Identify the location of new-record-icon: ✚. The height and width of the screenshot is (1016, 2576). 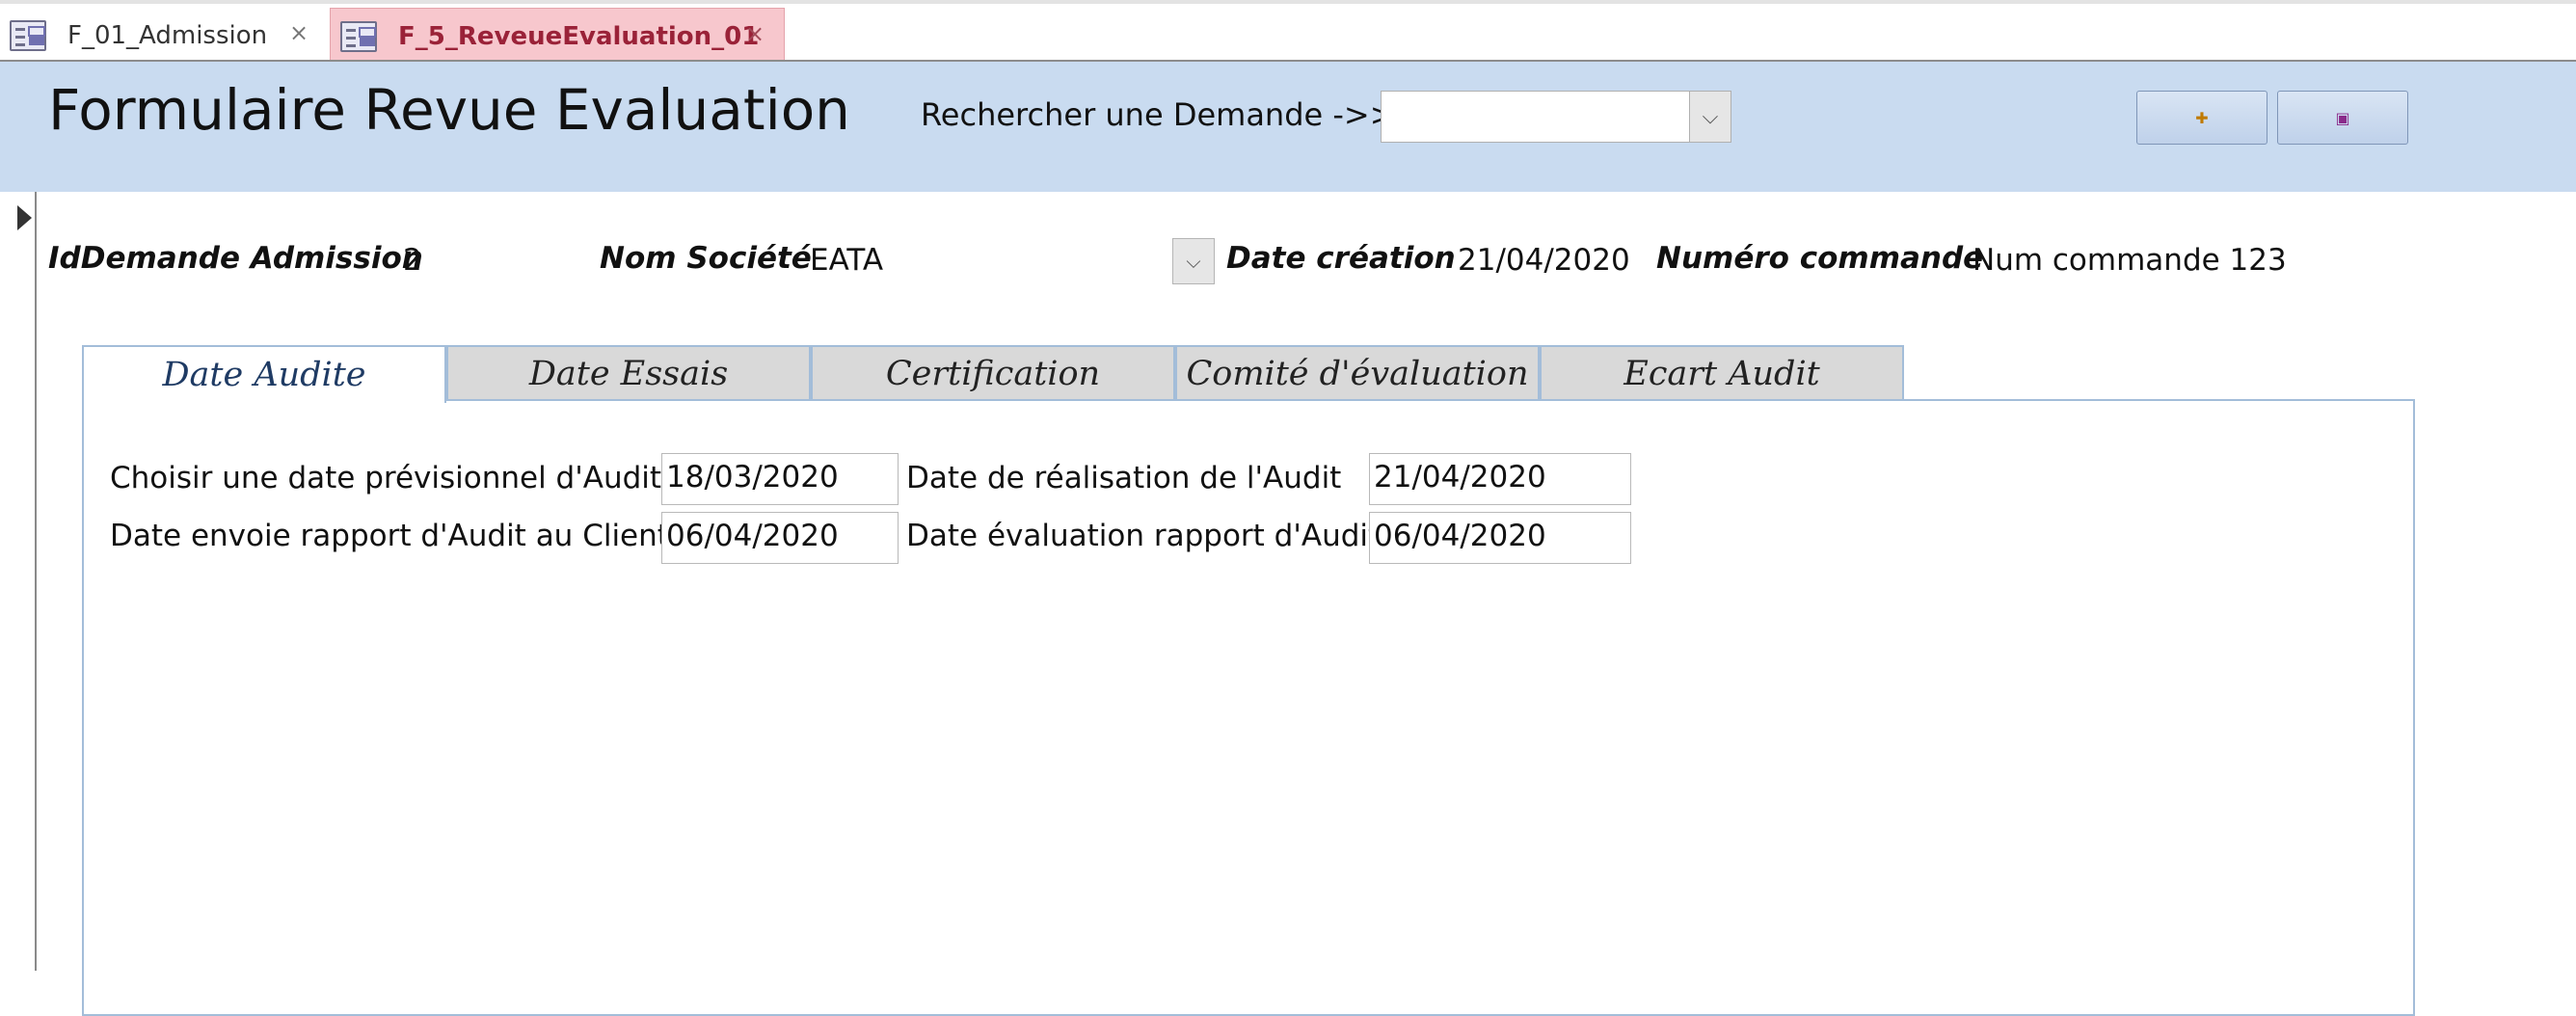
(2202, 117).